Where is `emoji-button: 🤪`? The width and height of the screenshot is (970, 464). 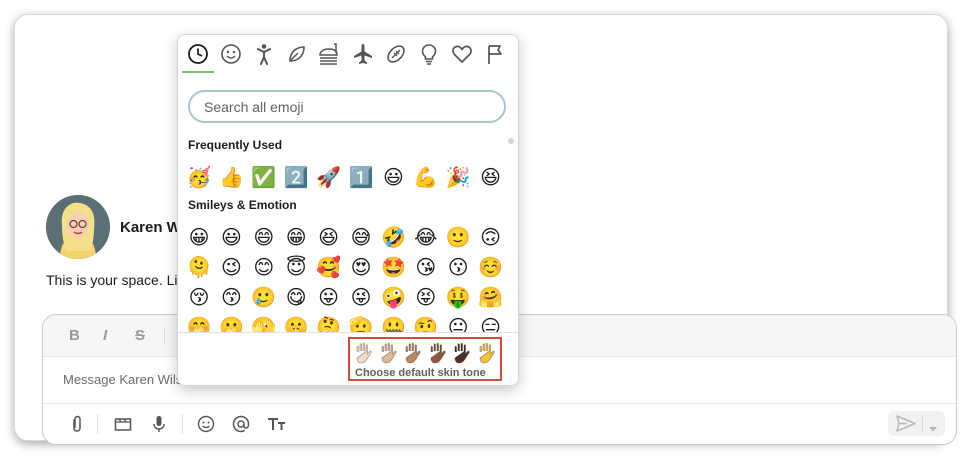 emoji-button: 🤪 is located at coordinates (393, 297).